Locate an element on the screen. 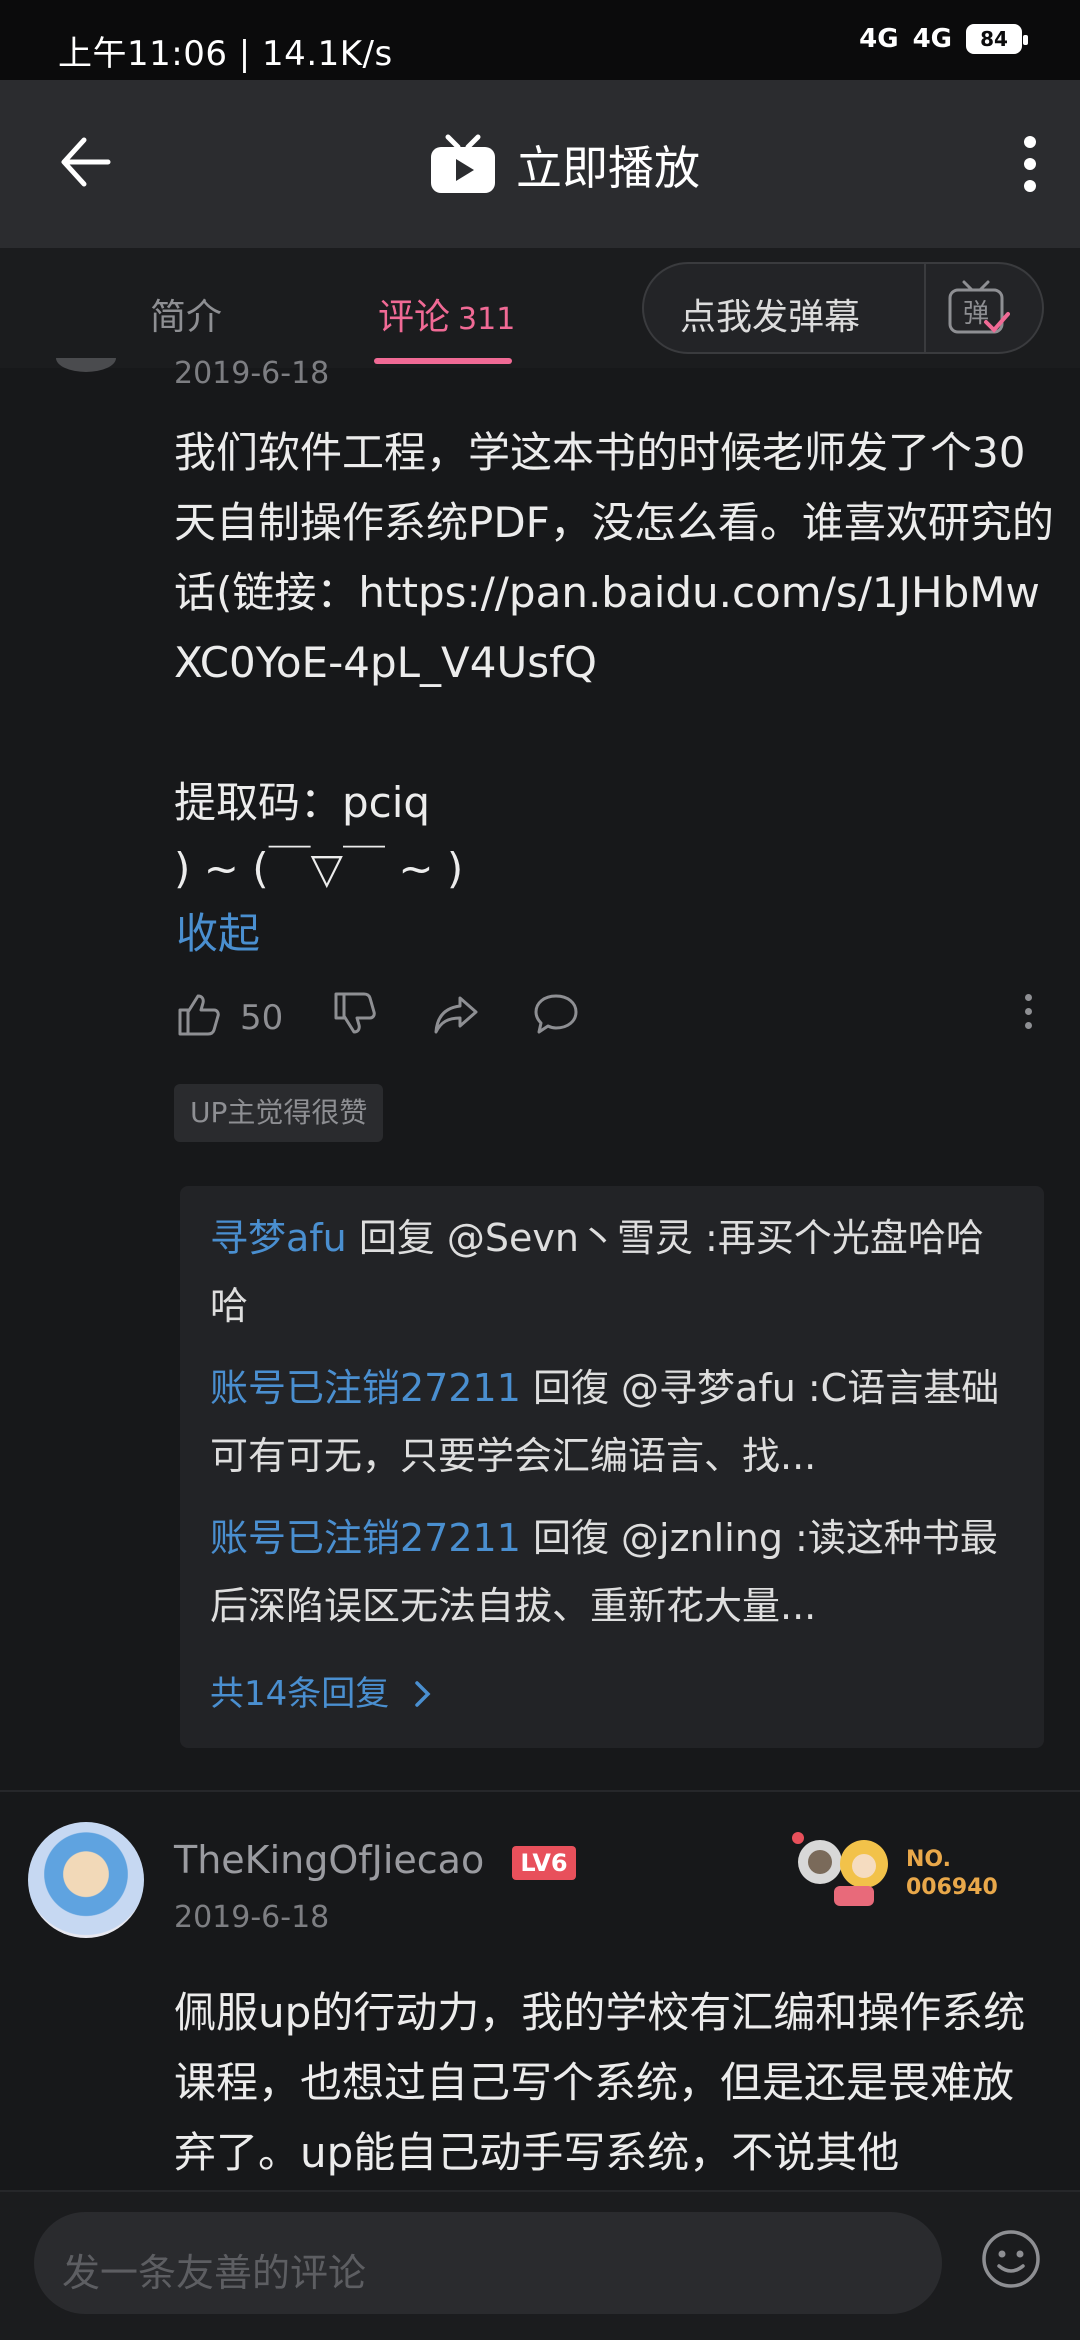 The height and width of the screenshot is (2340, 1080). comment-divider is located at coordinates (540, 1791).